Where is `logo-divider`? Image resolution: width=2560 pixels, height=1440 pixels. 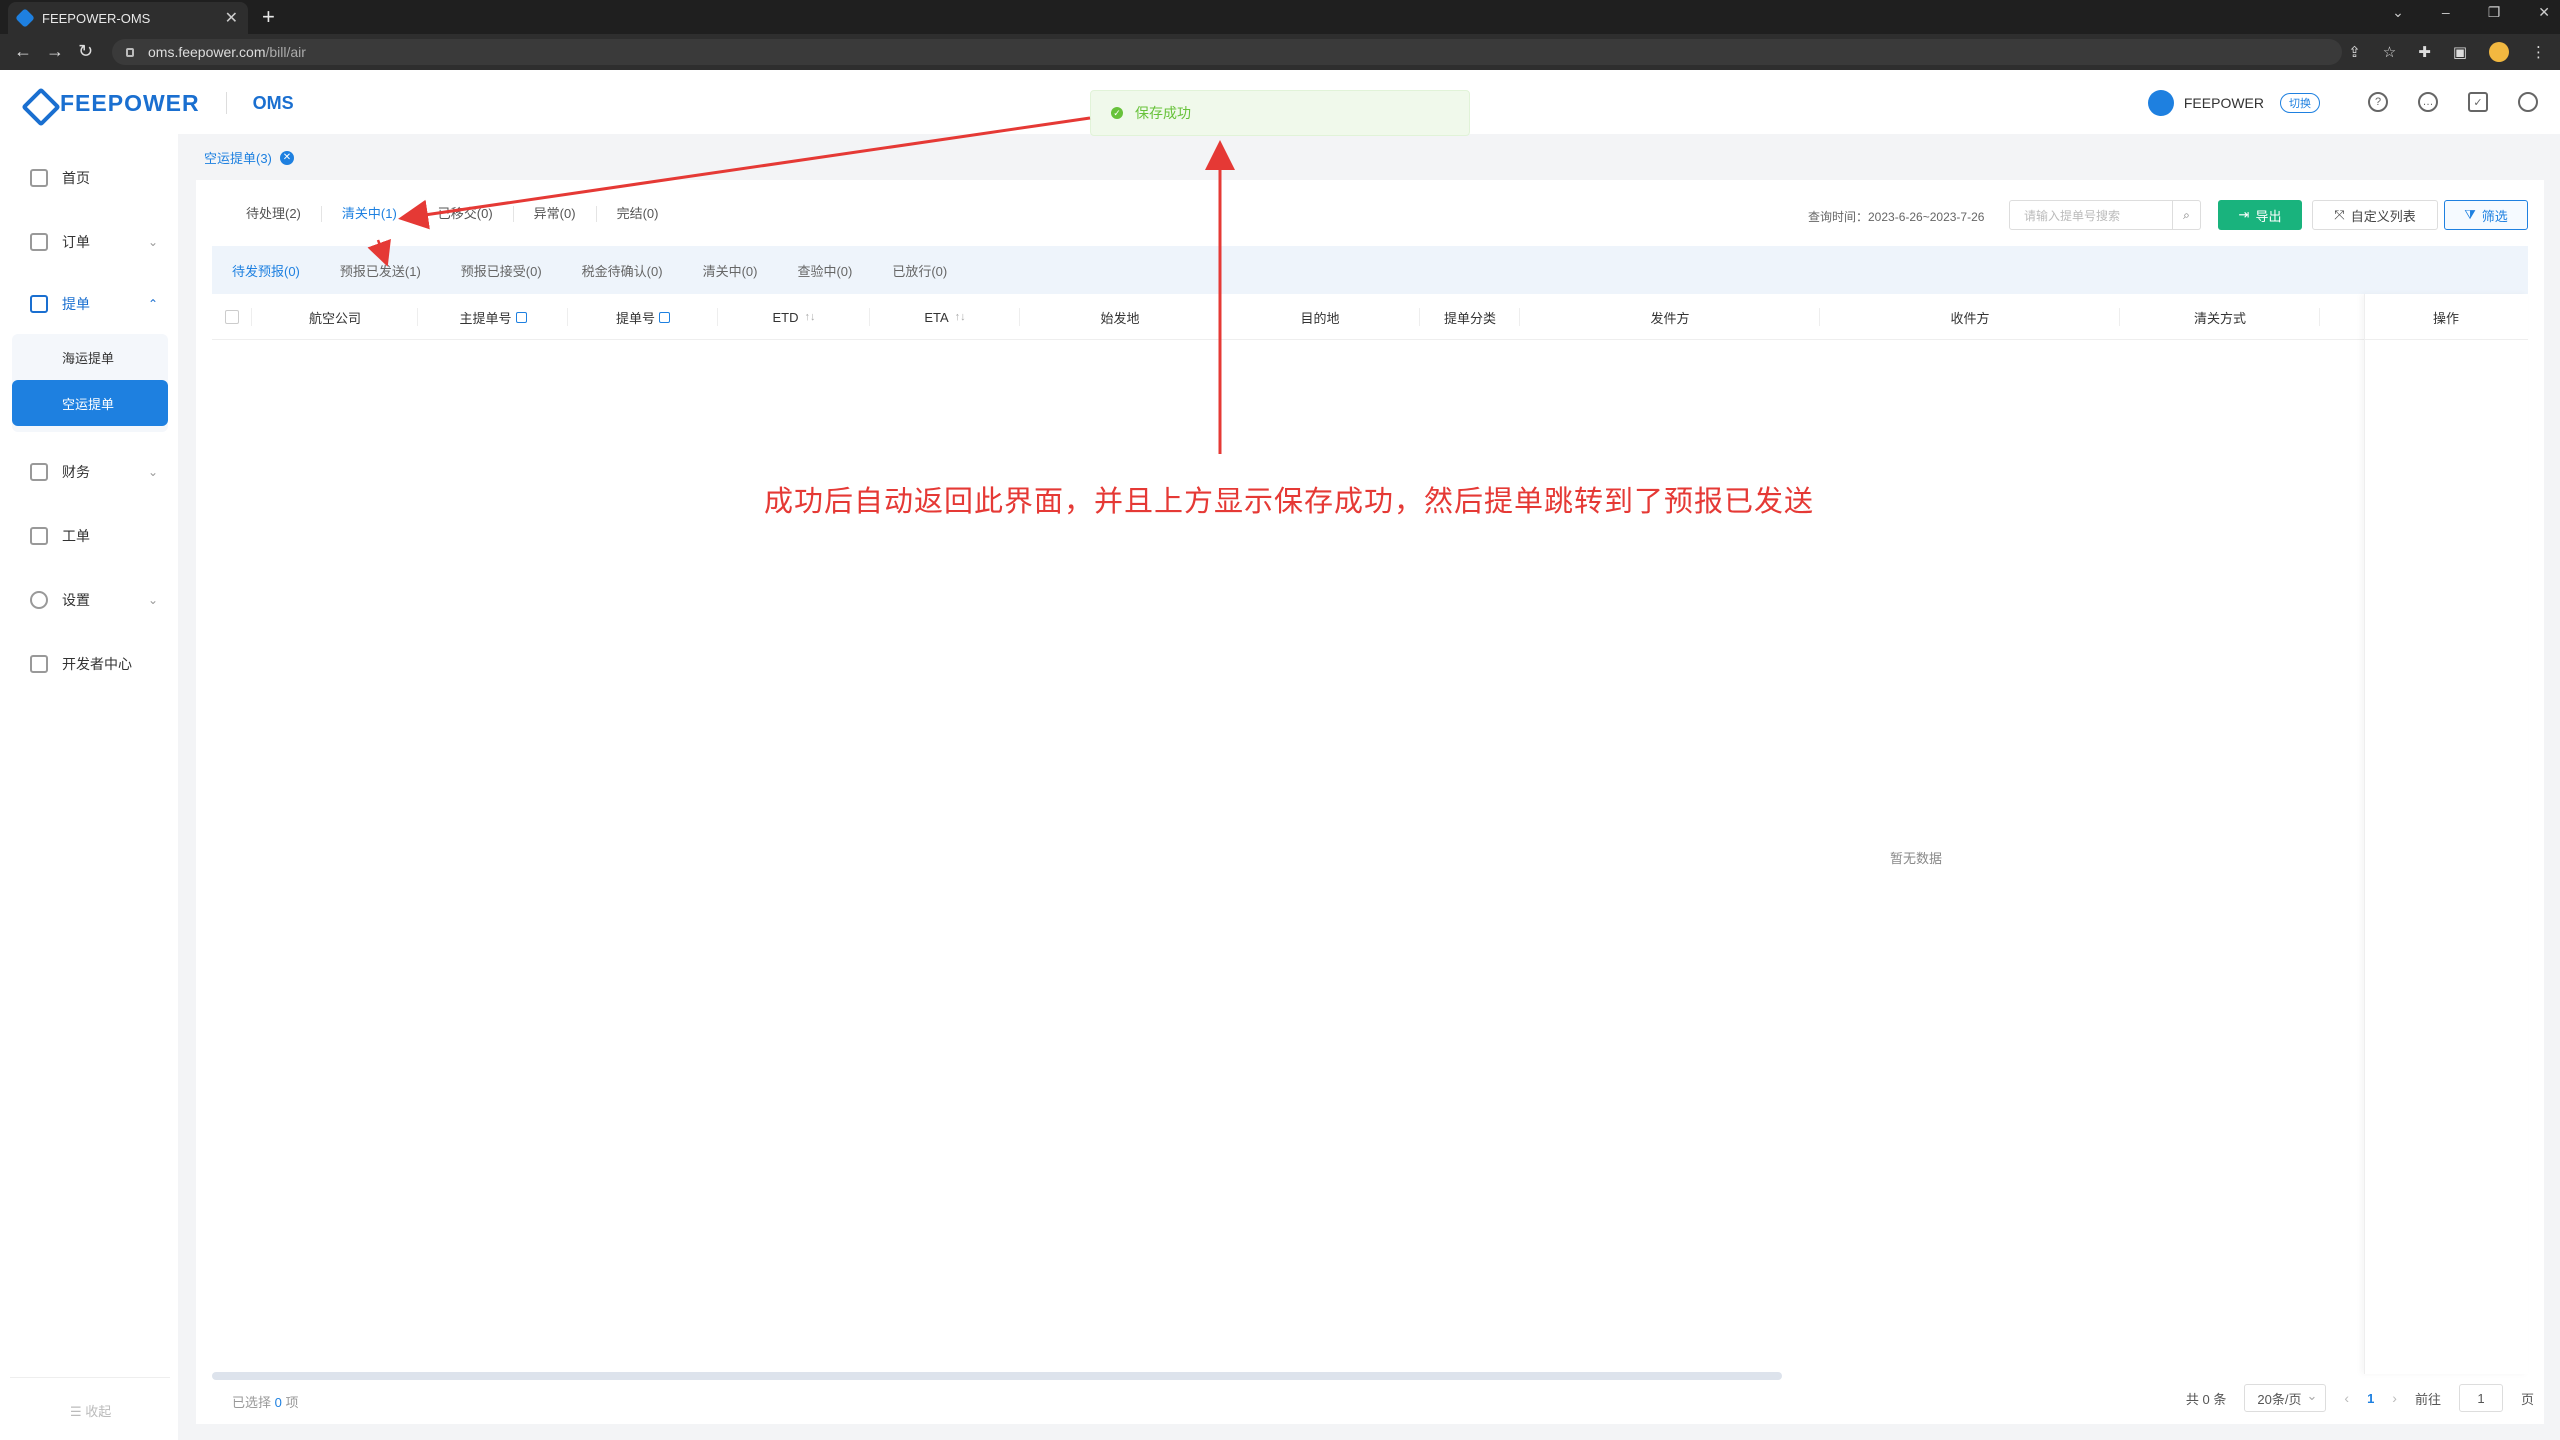
logo-divider is located at coordinates (226, 103).